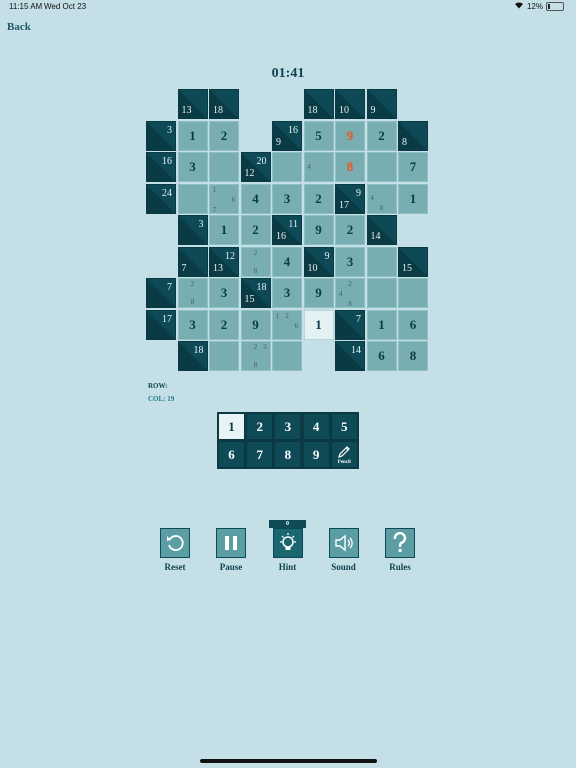 The width and height of the screenshot is (576, 768). I want to click on pause-button, so click(231, 543).